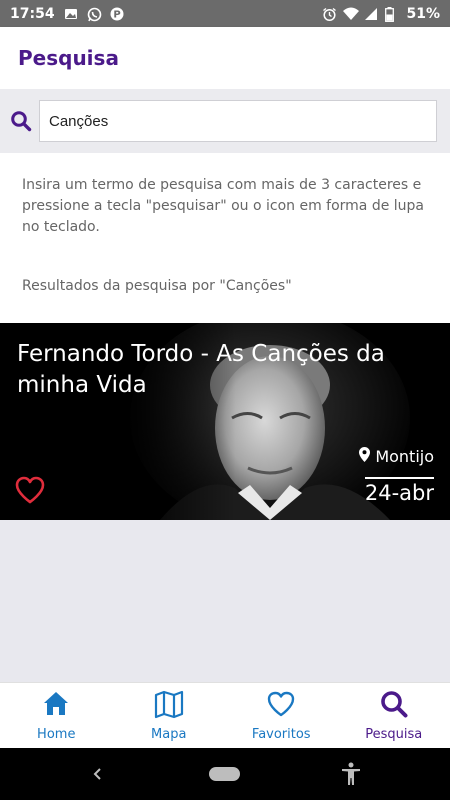  I want to click on nav-label-favoritos: Favoritos, so click(281, 734).